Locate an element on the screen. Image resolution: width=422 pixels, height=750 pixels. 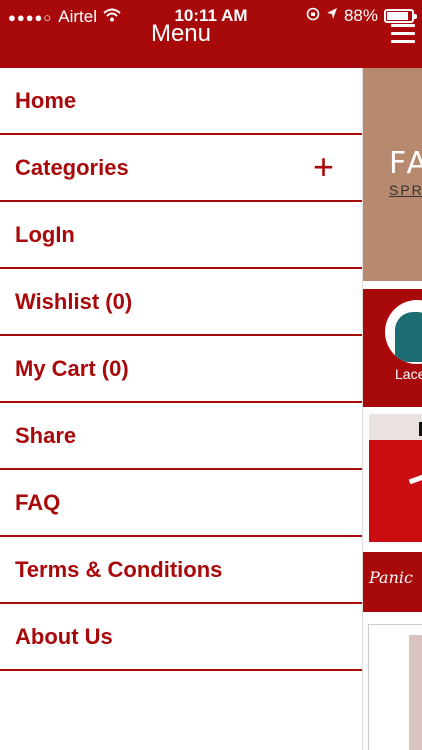
promo-banner: FA SPR is located at coordinates (392, 174).